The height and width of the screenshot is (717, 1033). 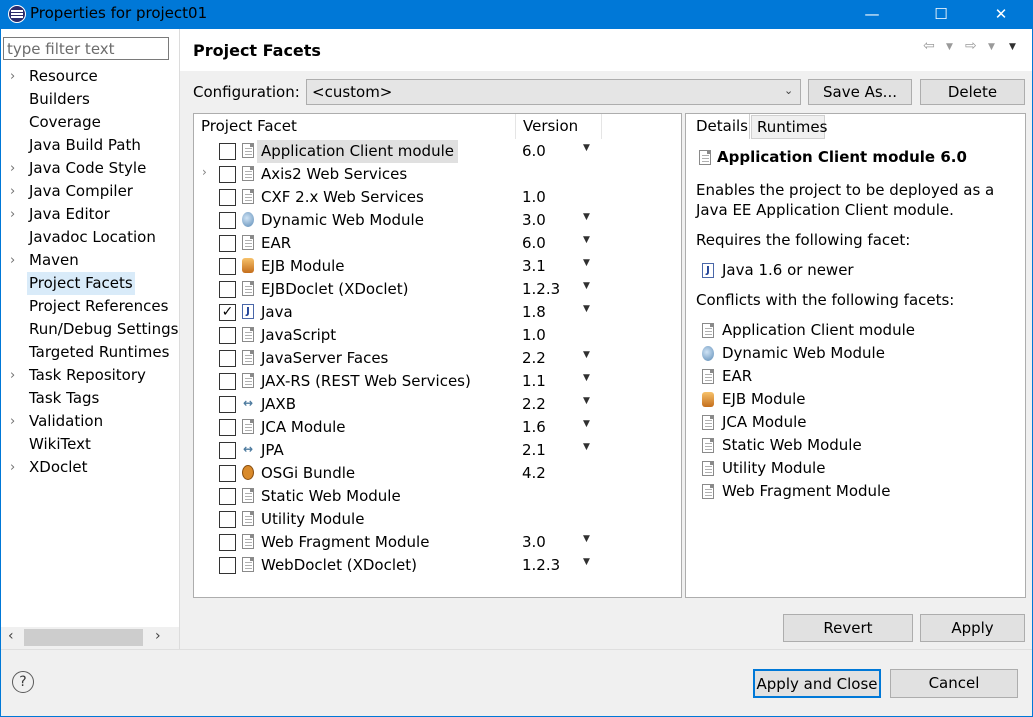 What do you see at coordinates (89, 444) in the screenshot?
I see `nav-item: WikiText` at bounding box center [89, 444].